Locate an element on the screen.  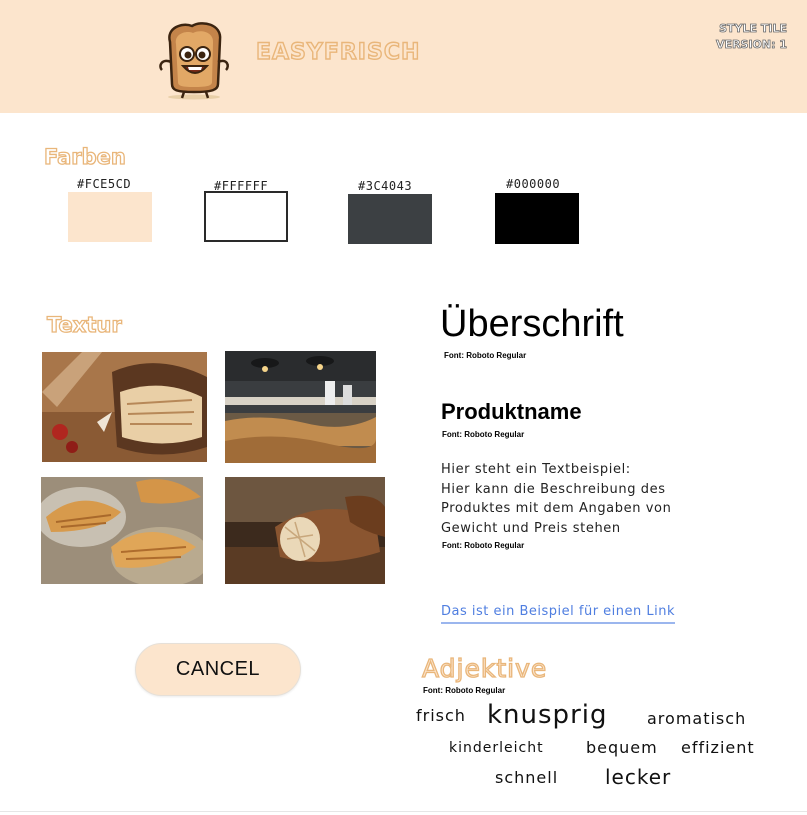
swatch-label: #3C4043 is located at coordinates (385, 186).